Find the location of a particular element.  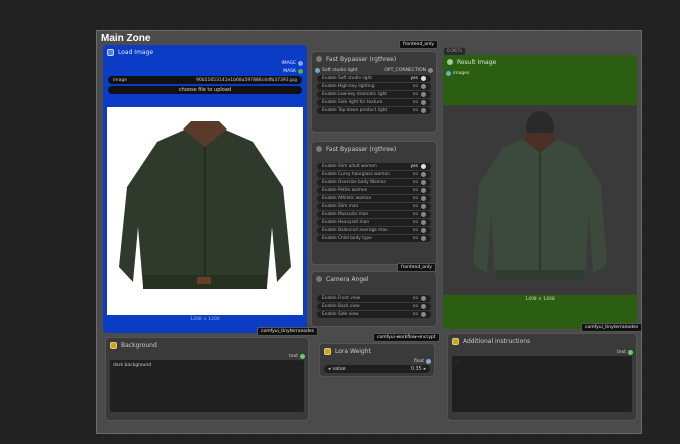

output-text-label: text is located at coordinates (293, 356).